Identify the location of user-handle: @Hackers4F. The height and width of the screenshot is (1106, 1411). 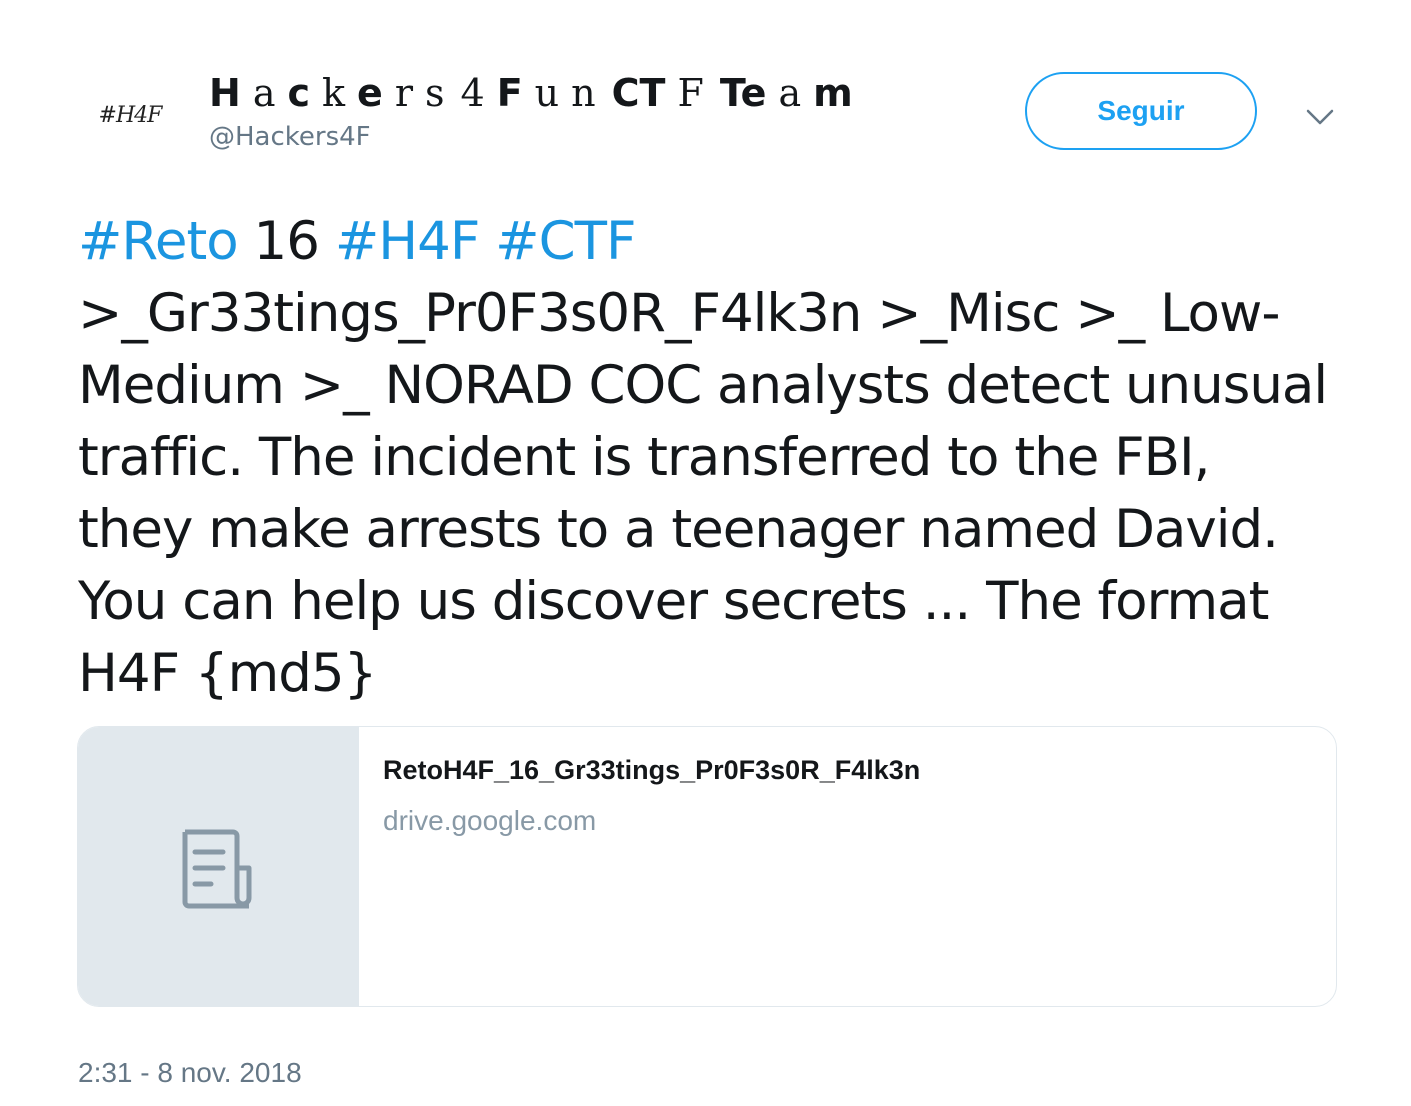
(290, 137).